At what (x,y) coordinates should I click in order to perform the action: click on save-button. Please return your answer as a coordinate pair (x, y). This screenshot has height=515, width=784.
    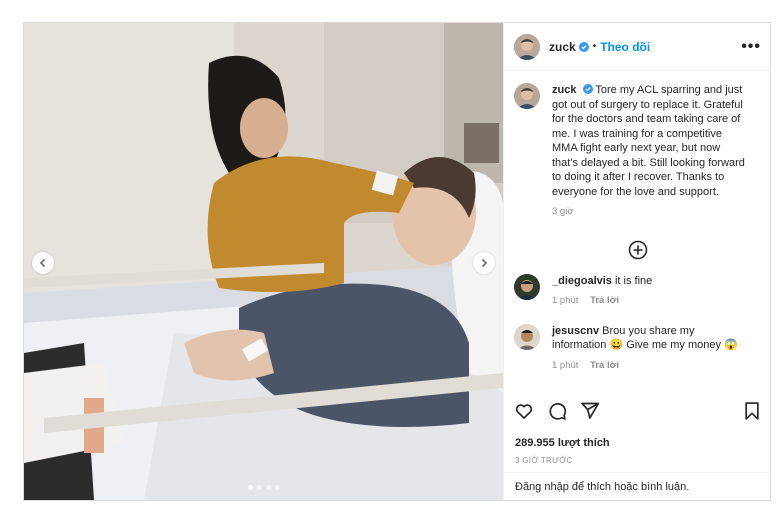
    Looking at the image, I should click on (752, 411).